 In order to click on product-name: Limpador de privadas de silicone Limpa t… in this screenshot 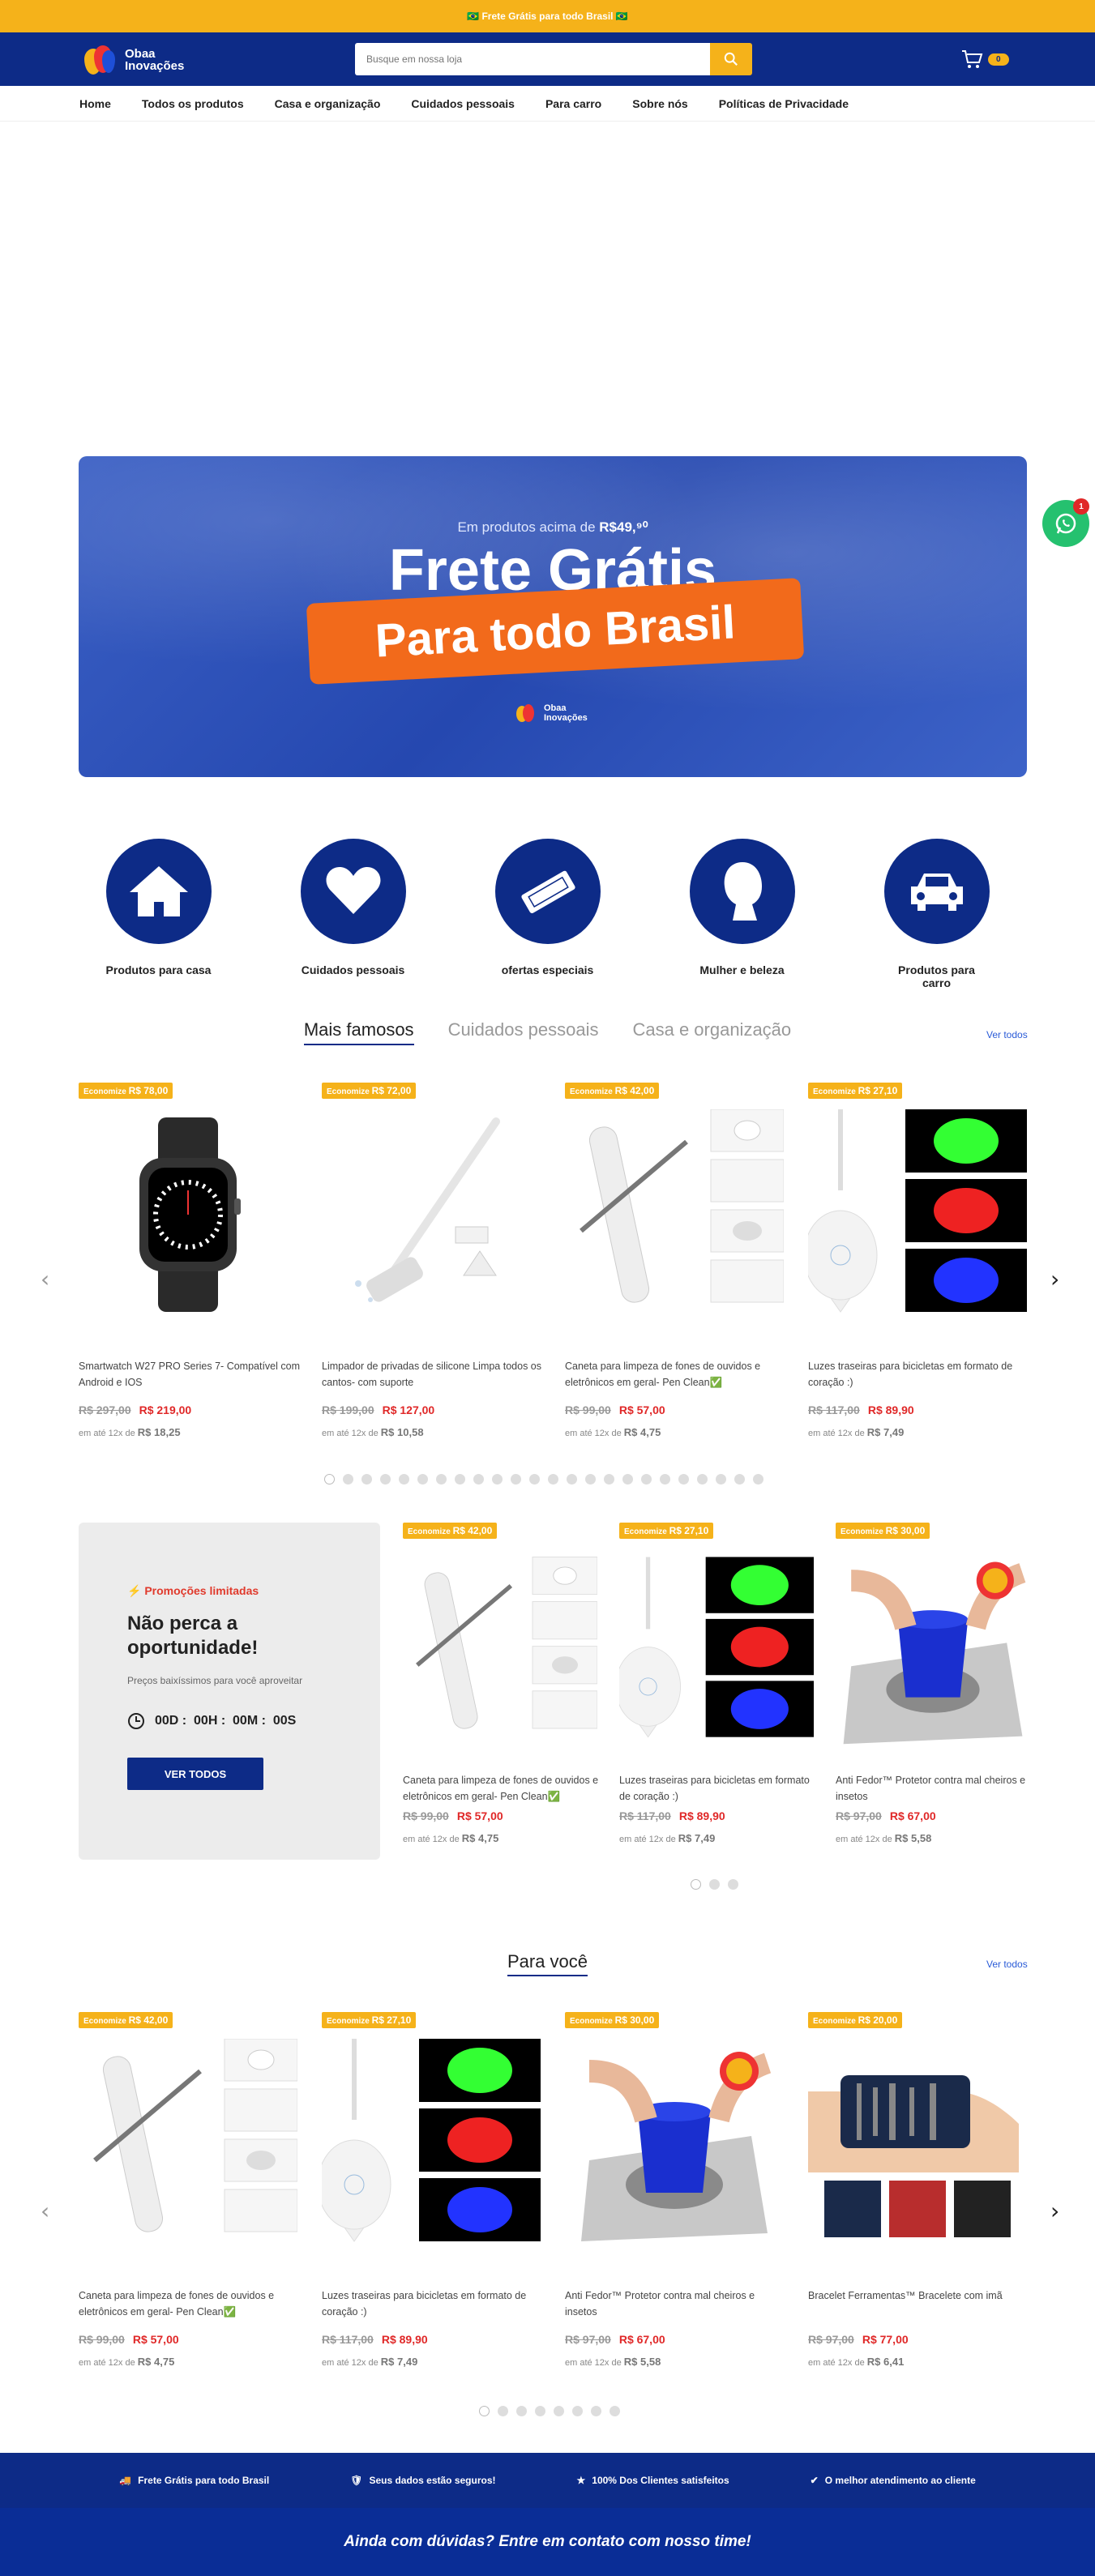, I will do `click(434, 1374)`.